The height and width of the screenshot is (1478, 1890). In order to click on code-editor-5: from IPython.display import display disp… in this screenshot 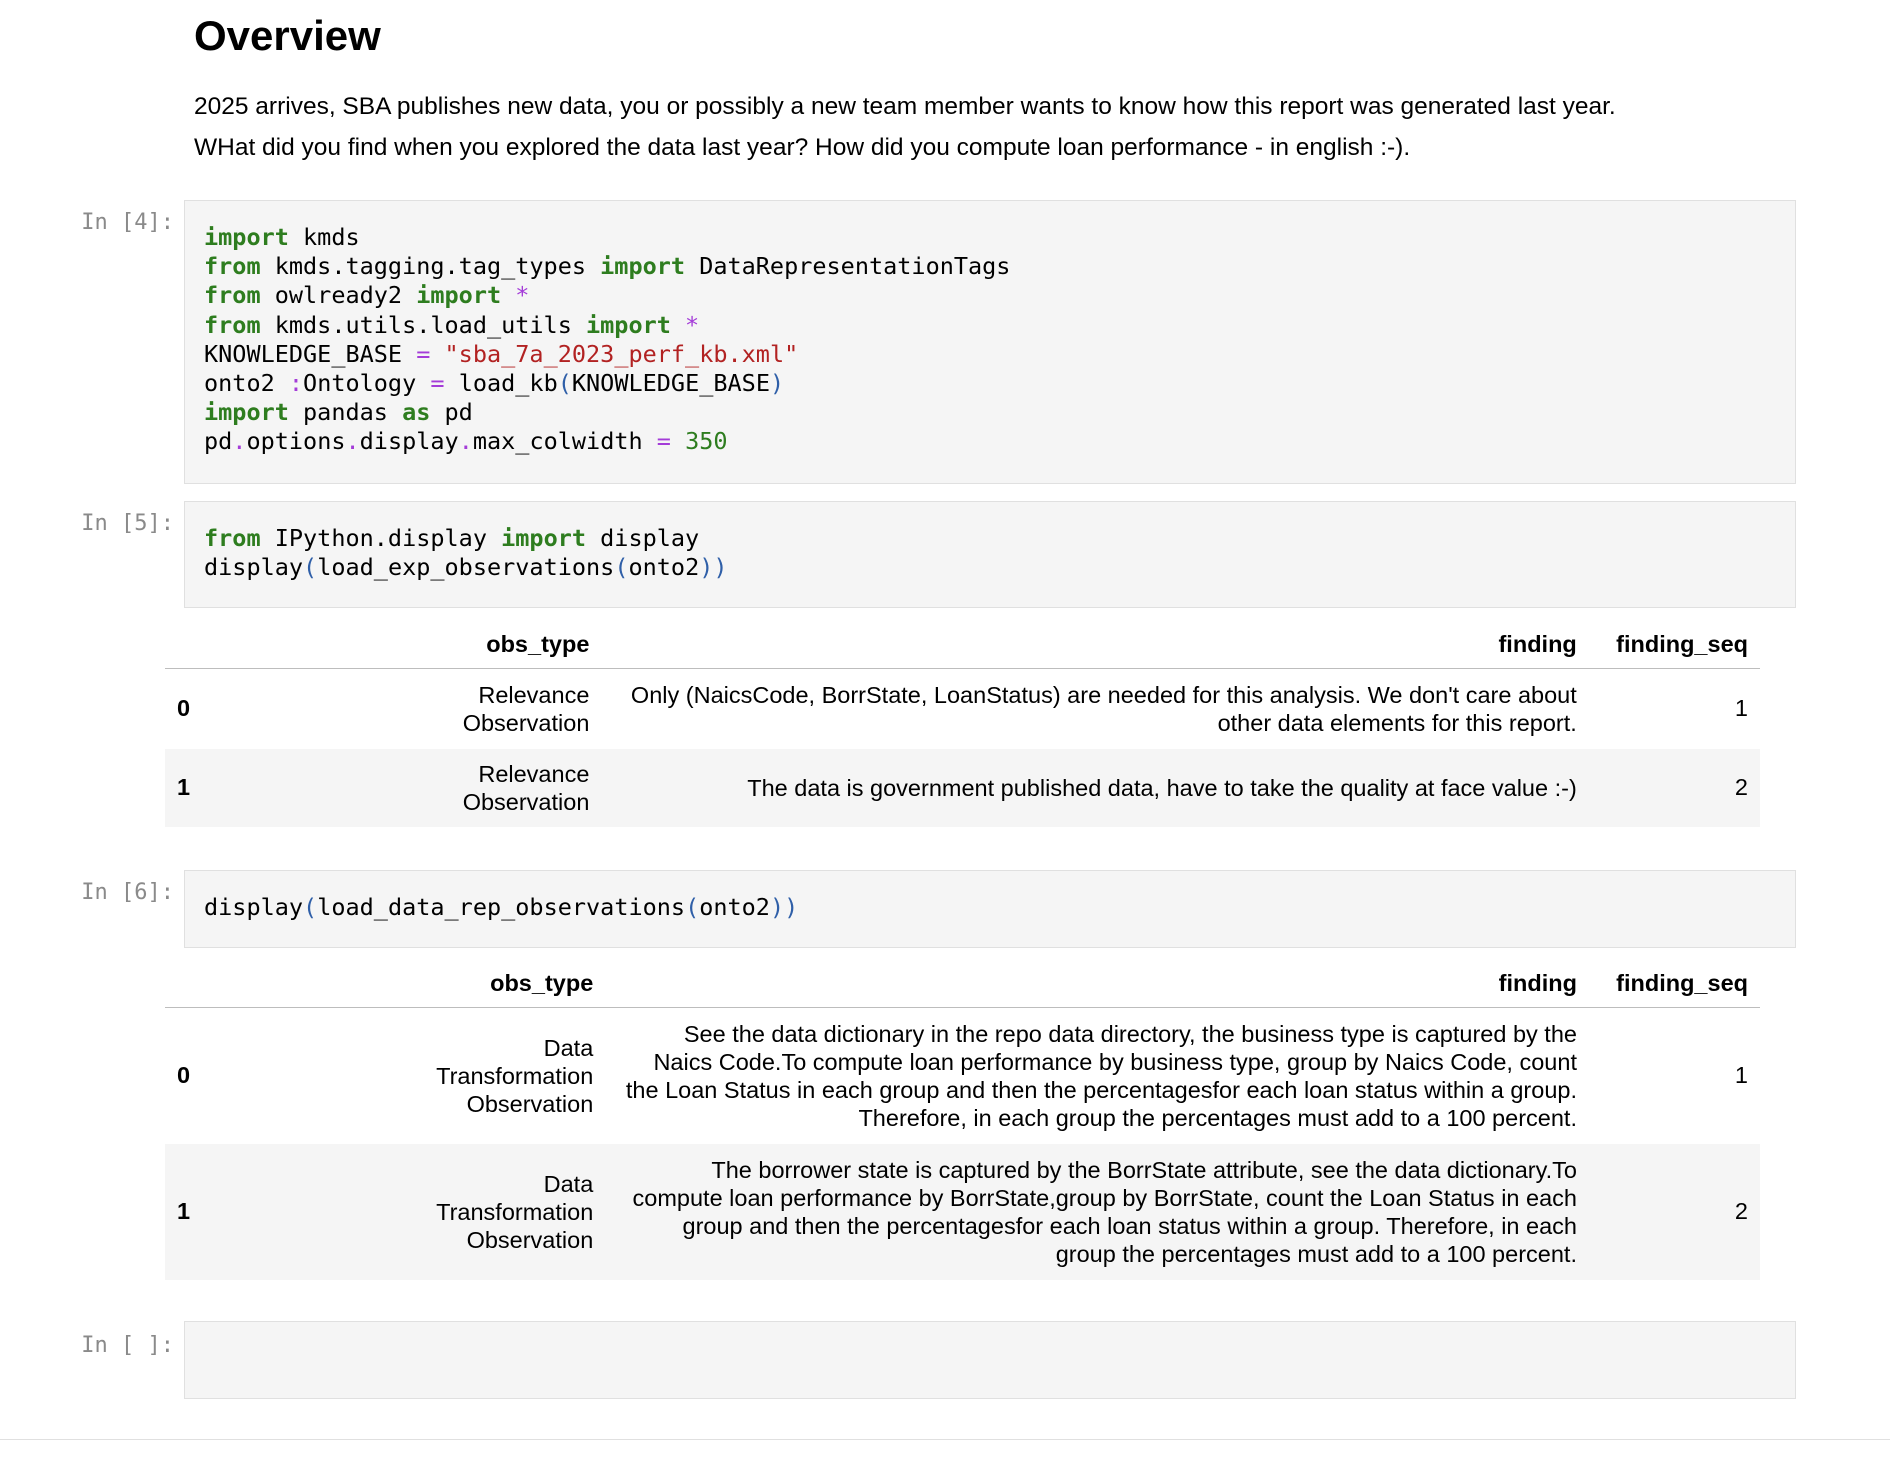, I will do `click(990, 553)`.